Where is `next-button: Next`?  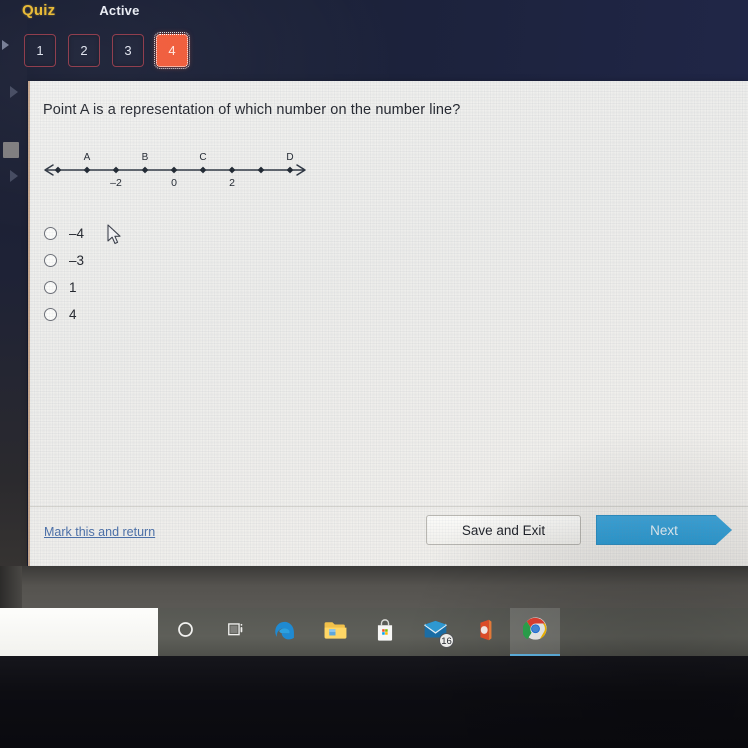 next-button: Next is located at coordinates (664, 530).